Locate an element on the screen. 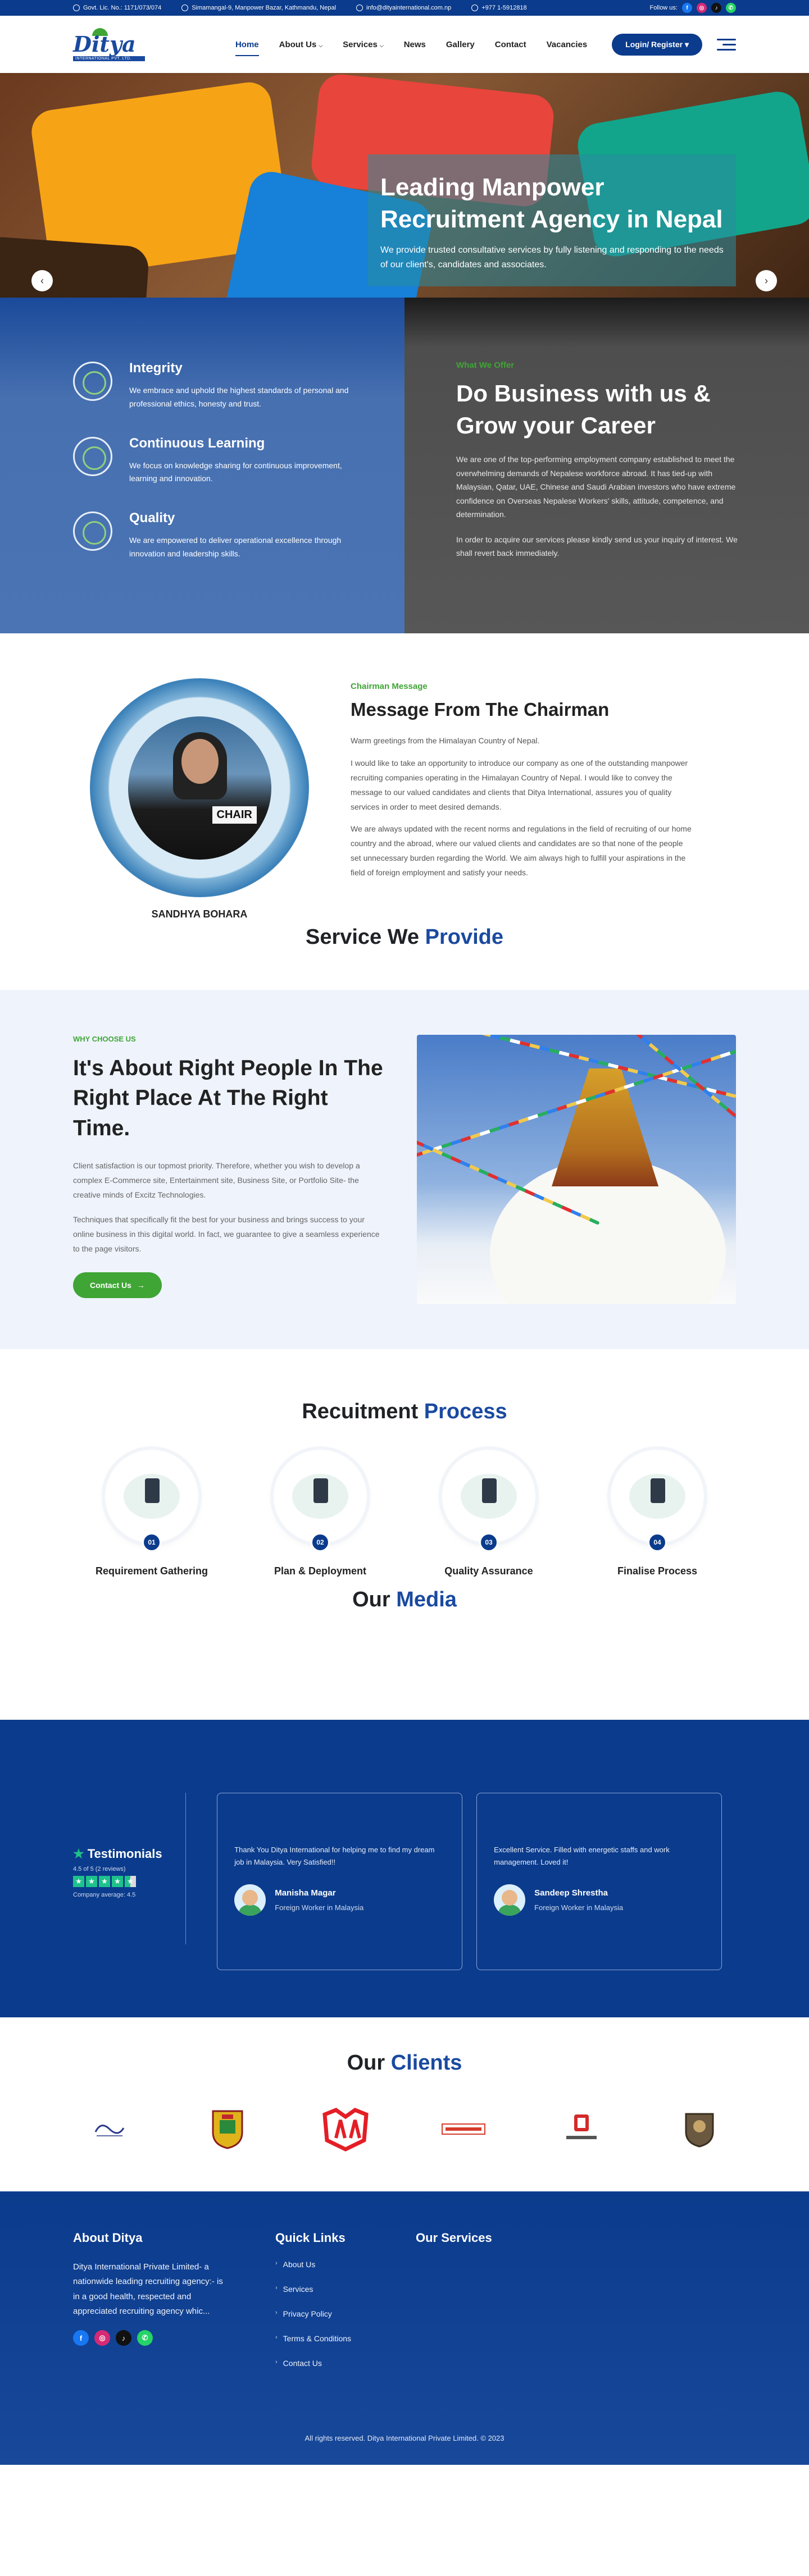 Image resolution: width=809 pixels, height=2576 pixels. footer-link-about: › About Us is located at coordinates (346, 2264).